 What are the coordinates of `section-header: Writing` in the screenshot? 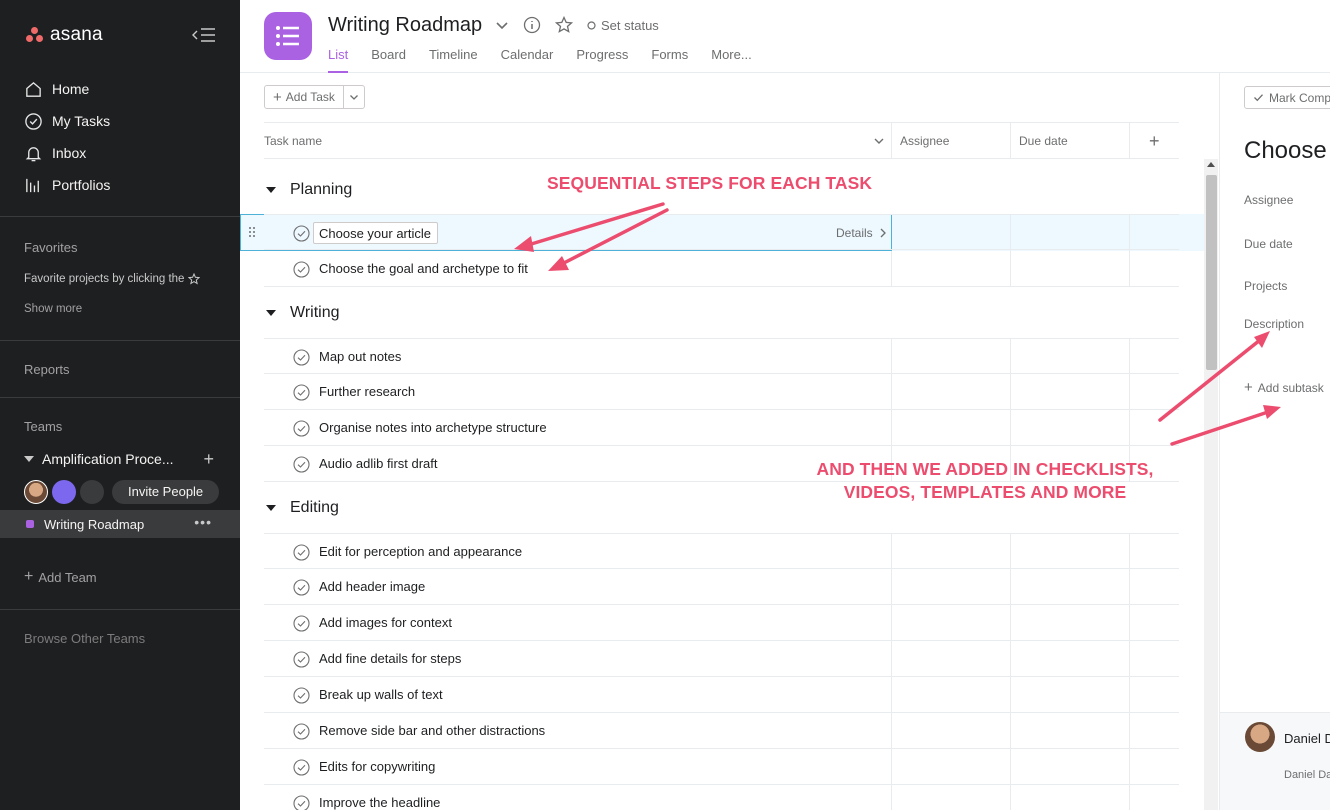 It's located at (303, 313).